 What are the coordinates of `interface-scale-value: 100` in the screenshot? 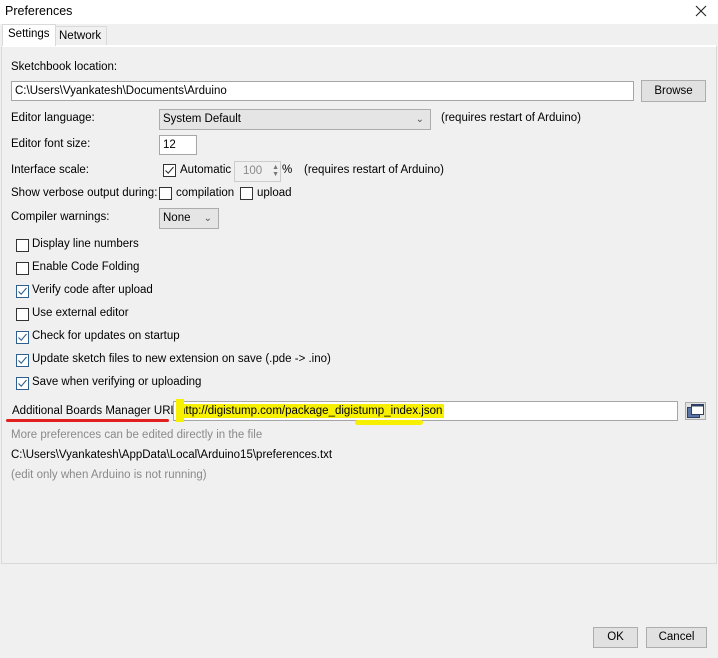 It's located at (253, 171).